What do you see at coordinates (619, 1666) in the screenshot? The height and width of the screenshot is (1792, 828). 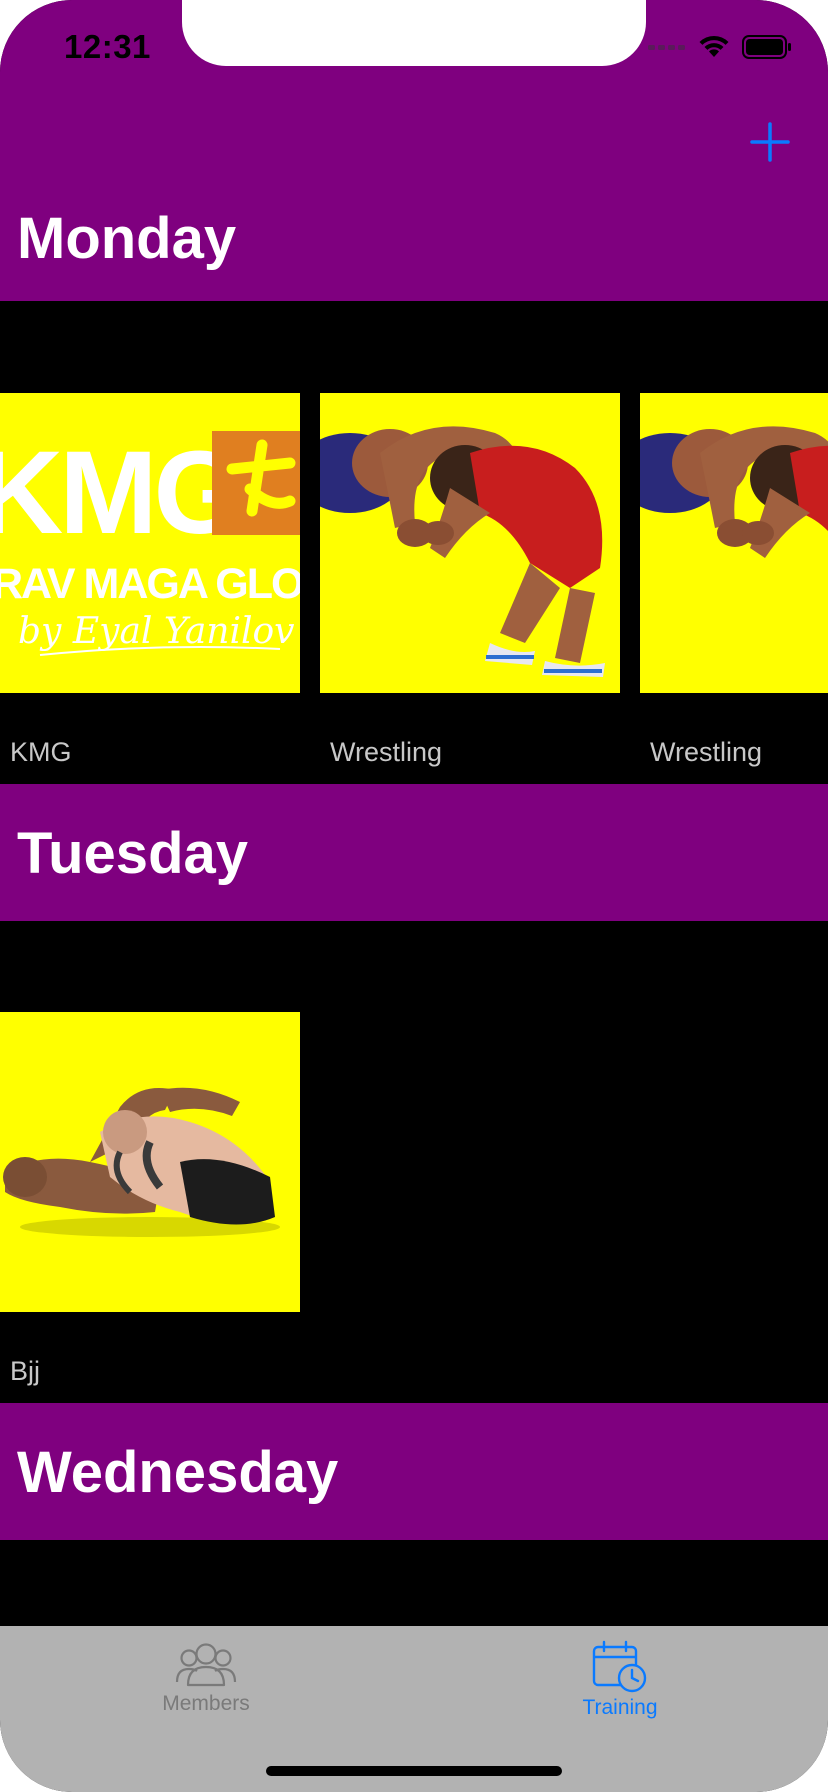 I see `calendar-clock-icon` at bounding box center [619, 1666].